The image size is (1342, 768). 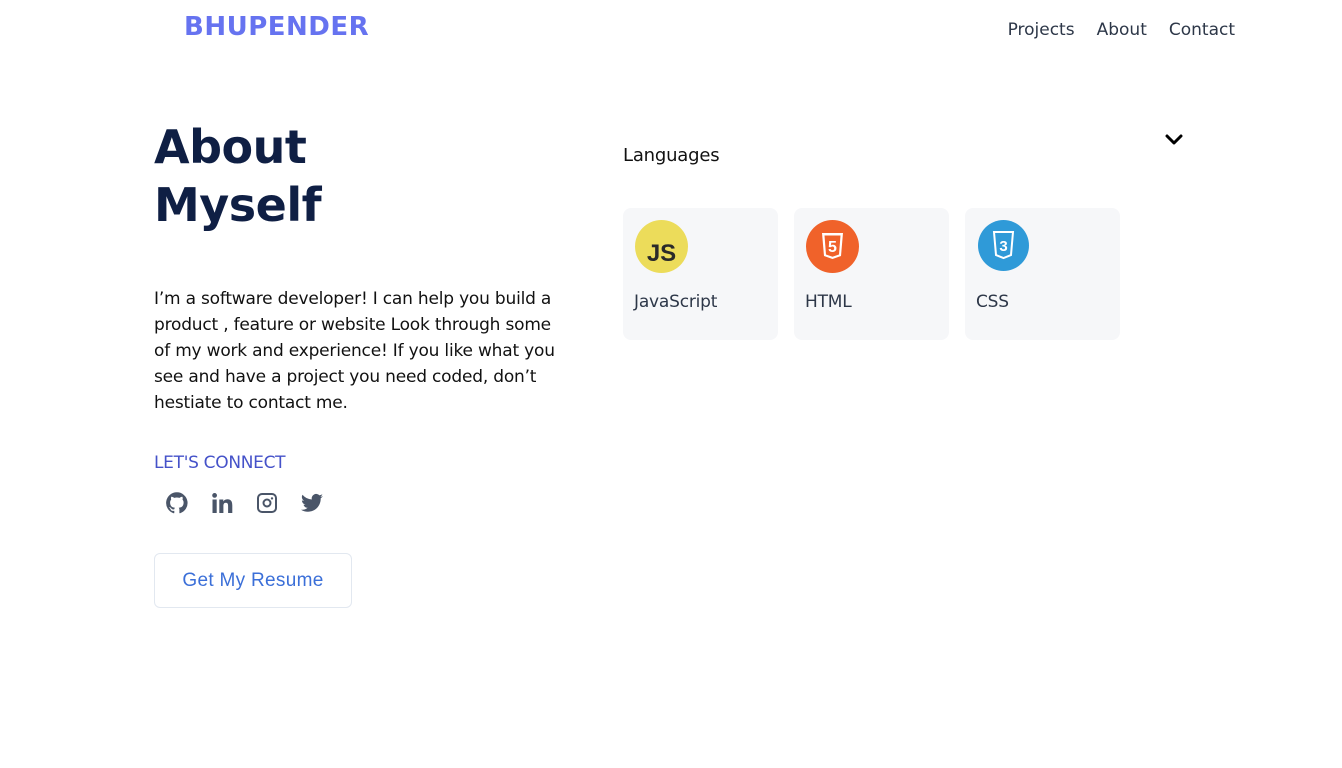 What do you see at coordinates (671, 155) in the screenshot?
I see `languages-heading: Languages` at bounding box center [671, 155].